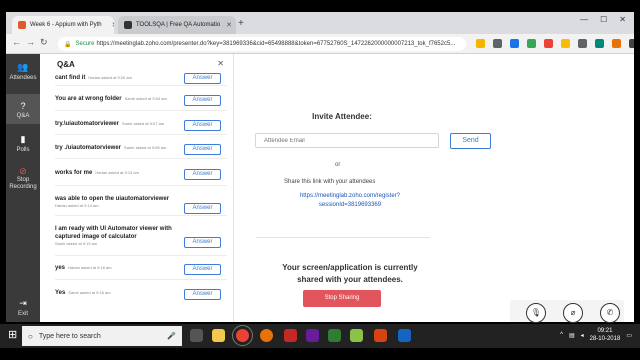  Describe the element at coordinates (23, 303) in the screenshot. I see `exit-icon: ⇥` at that location.